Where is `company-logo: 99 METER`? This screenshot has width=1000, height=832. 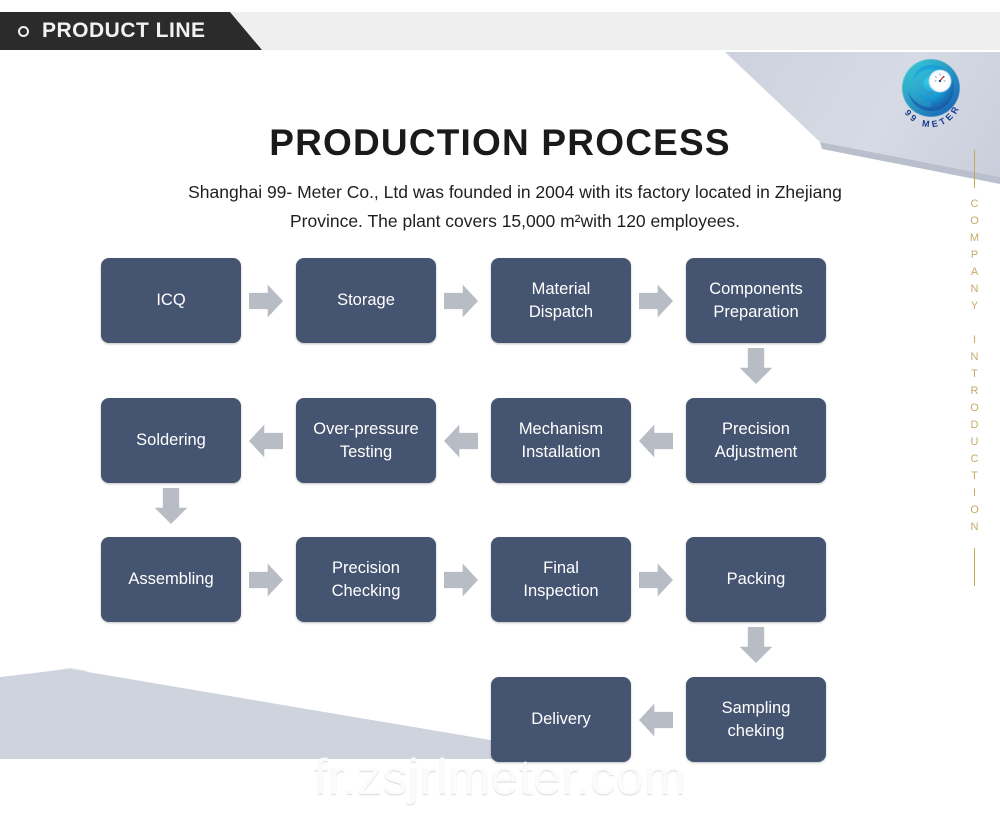
company-logo: 99 METER is located at coordinates (931, 94).